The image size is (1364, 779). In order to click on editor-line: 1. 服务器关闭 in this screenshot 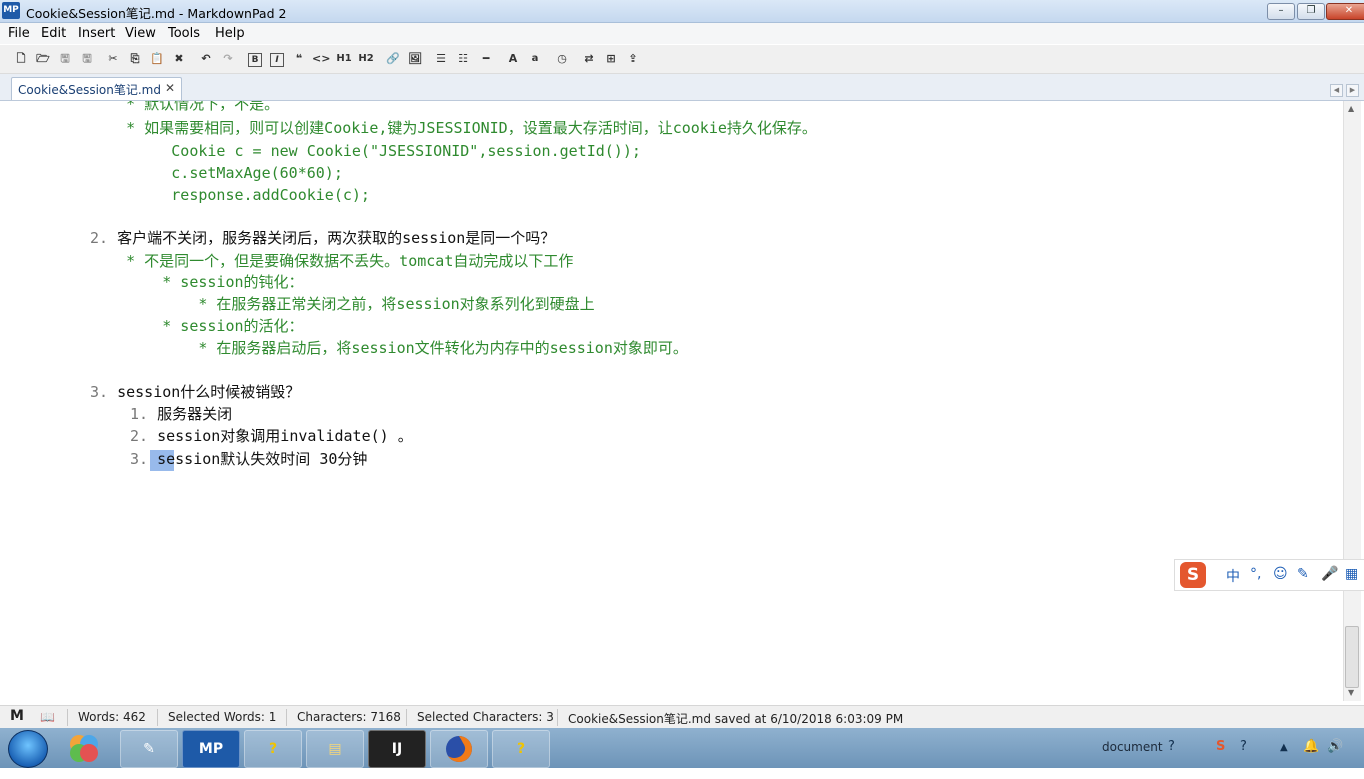, I will do `click(181, 414)`.